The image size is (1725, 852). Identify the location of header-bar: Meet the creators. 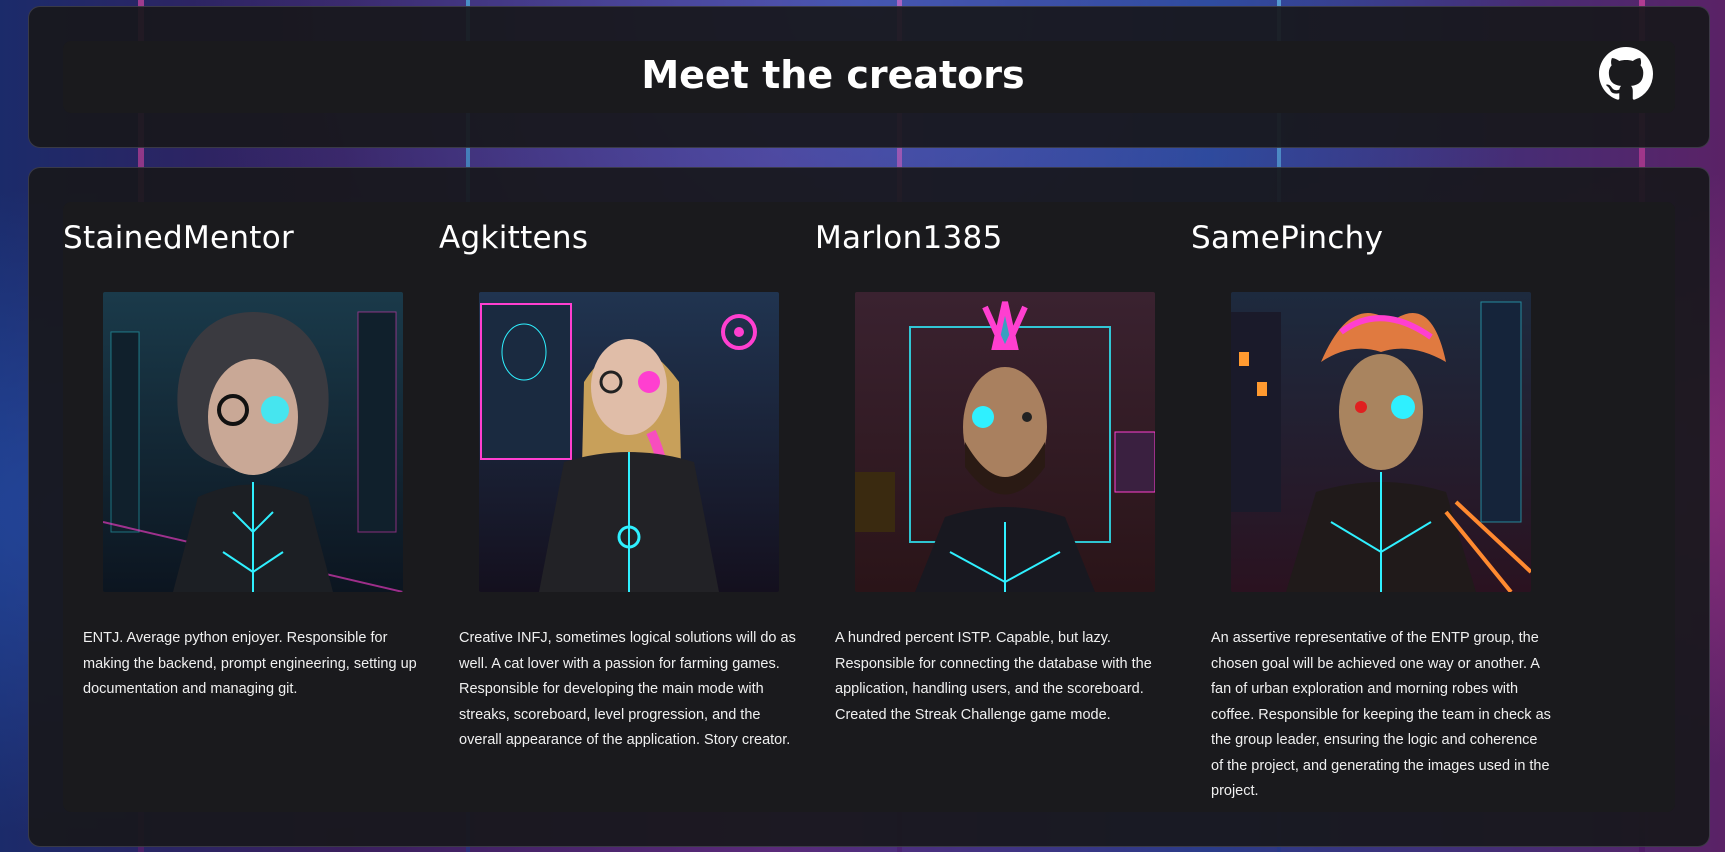
(869, 77).